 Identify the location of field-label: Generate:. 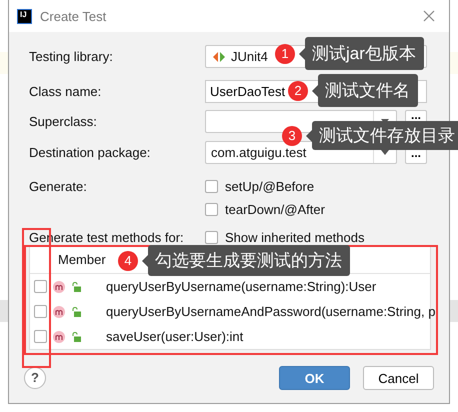
(58, 186).